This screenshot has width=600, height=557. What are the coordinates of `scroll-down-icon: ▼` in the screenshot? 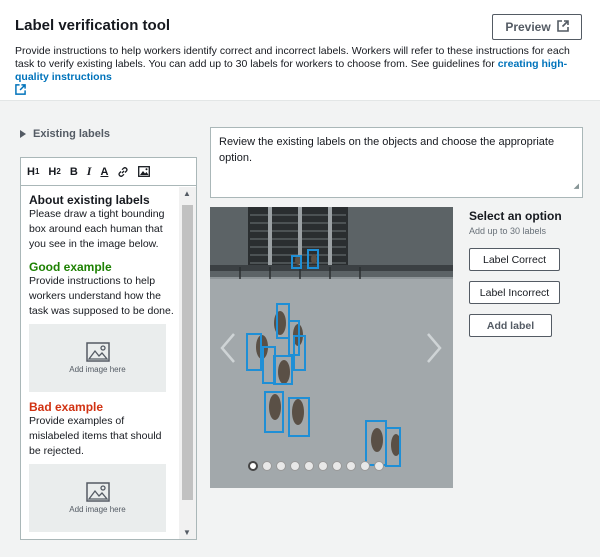 It's located at (187, 532).